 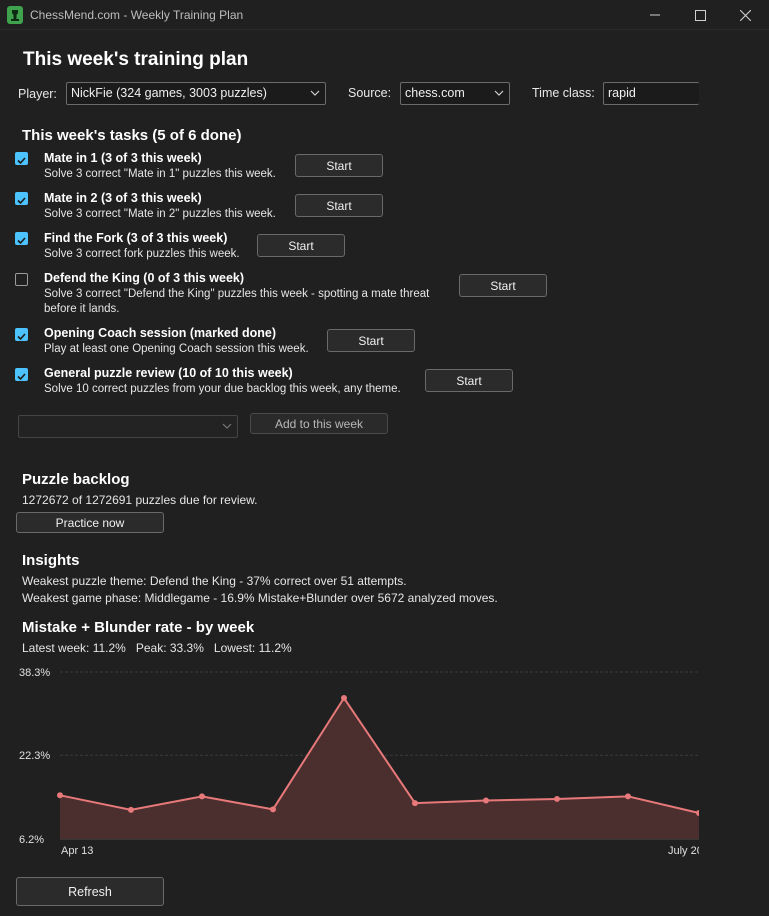 I want to click on chart-heading: Mistake + Blunder rate - by week, so click(x=138, y=627).